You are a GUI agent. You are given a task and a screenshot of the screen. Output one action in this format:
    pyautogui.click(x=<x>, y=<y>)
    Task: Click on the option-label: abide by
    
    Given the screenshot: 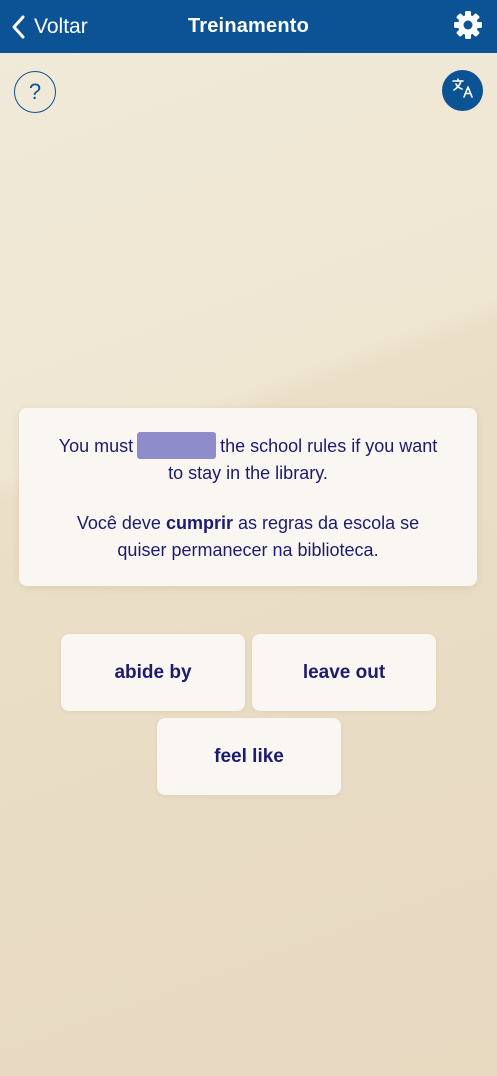 What is the action you would take?
    pyautogui.click(x=153, y=672)
    